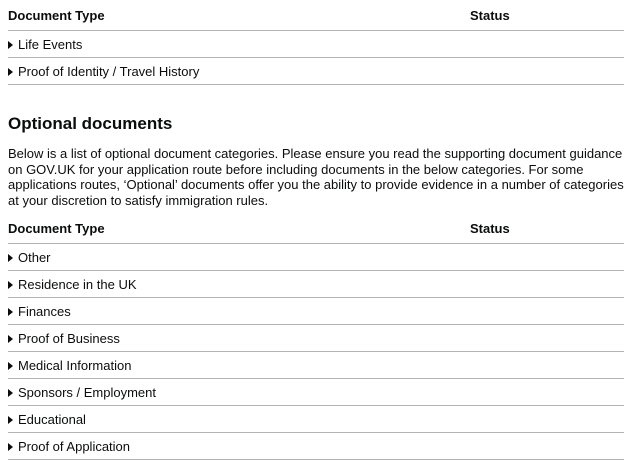  I want to click on expandable-row-proof-of-application: Proof of Application, so click(316, 446).